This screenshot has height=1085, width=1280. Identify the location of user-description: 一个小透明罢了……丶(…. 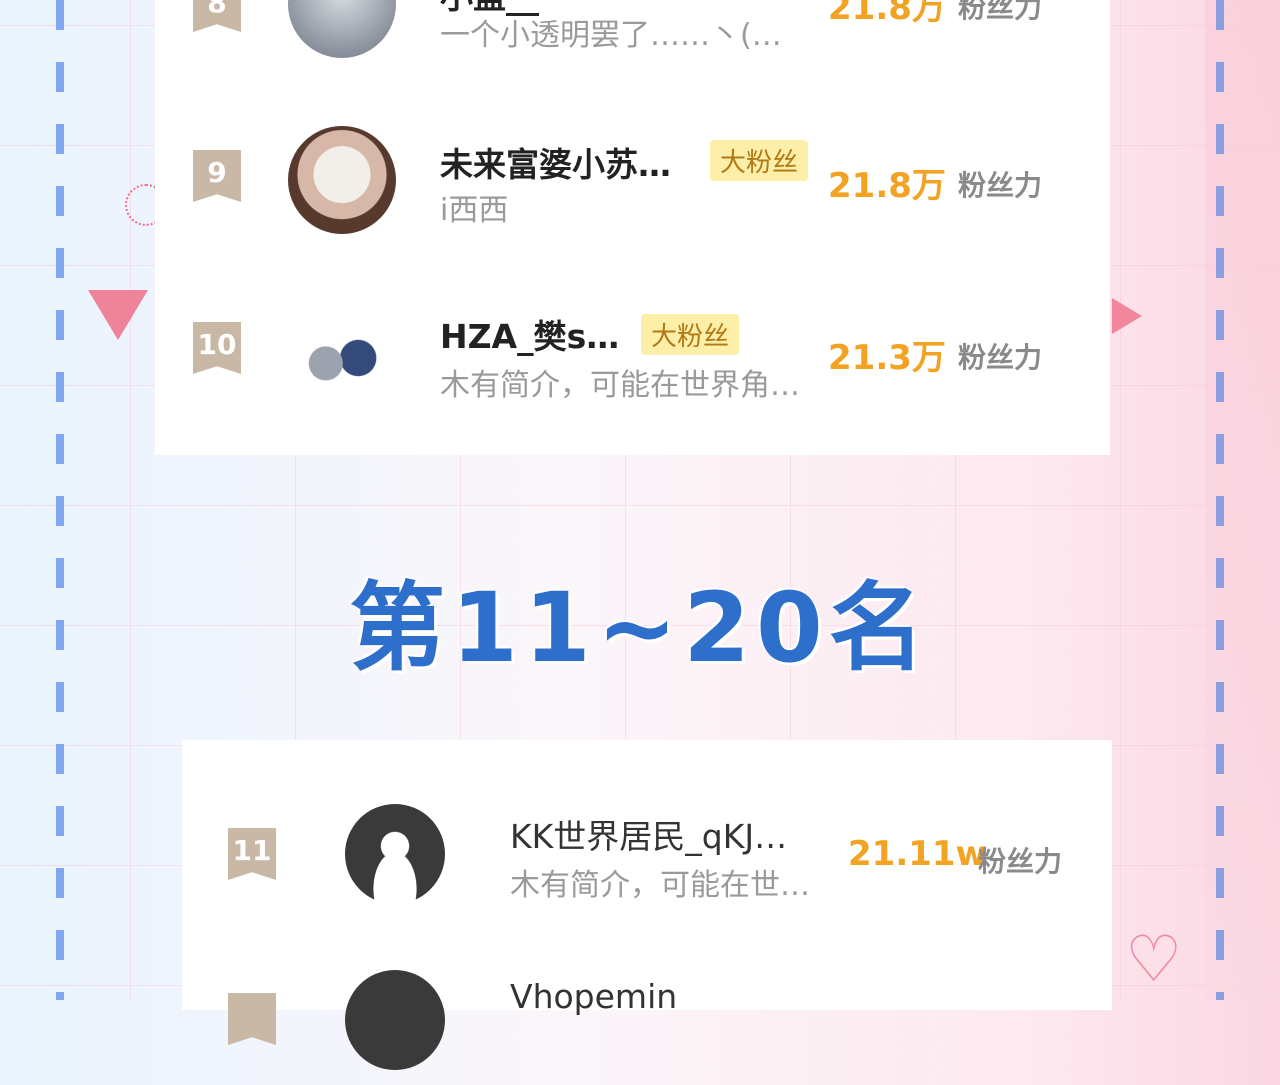
(611, 35).